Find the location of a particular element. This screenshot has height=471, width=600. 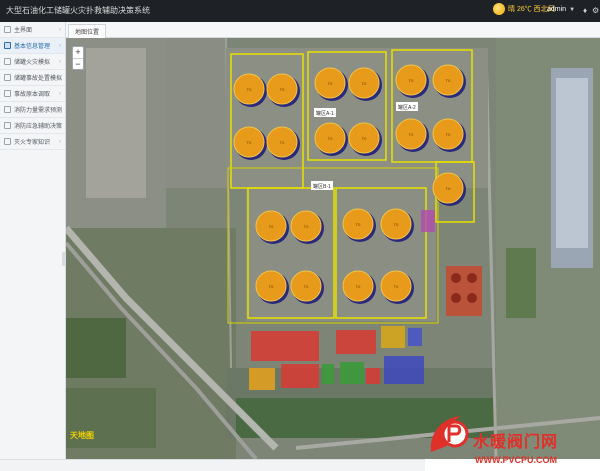

folder-icon is located at coordinates (7, 93).